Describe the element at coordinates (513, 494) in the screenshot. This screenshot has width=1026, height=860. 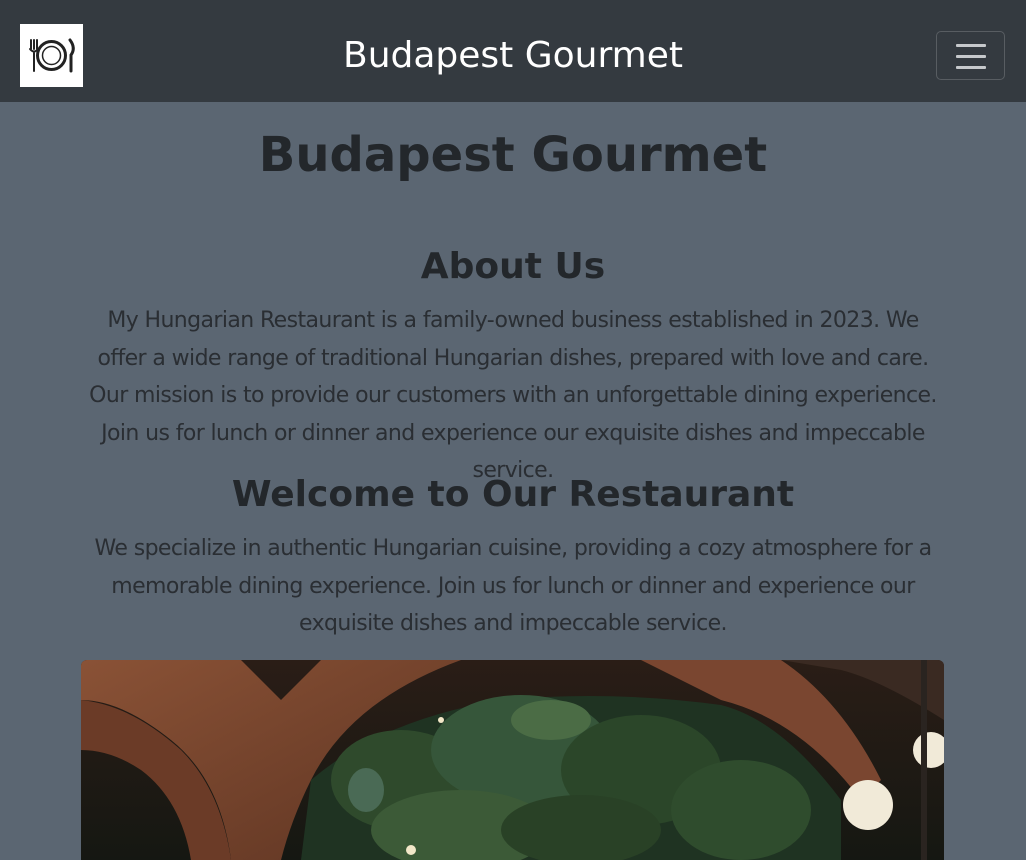
I see `welcome-heading: Welcome to Our Restaurant` at that location.